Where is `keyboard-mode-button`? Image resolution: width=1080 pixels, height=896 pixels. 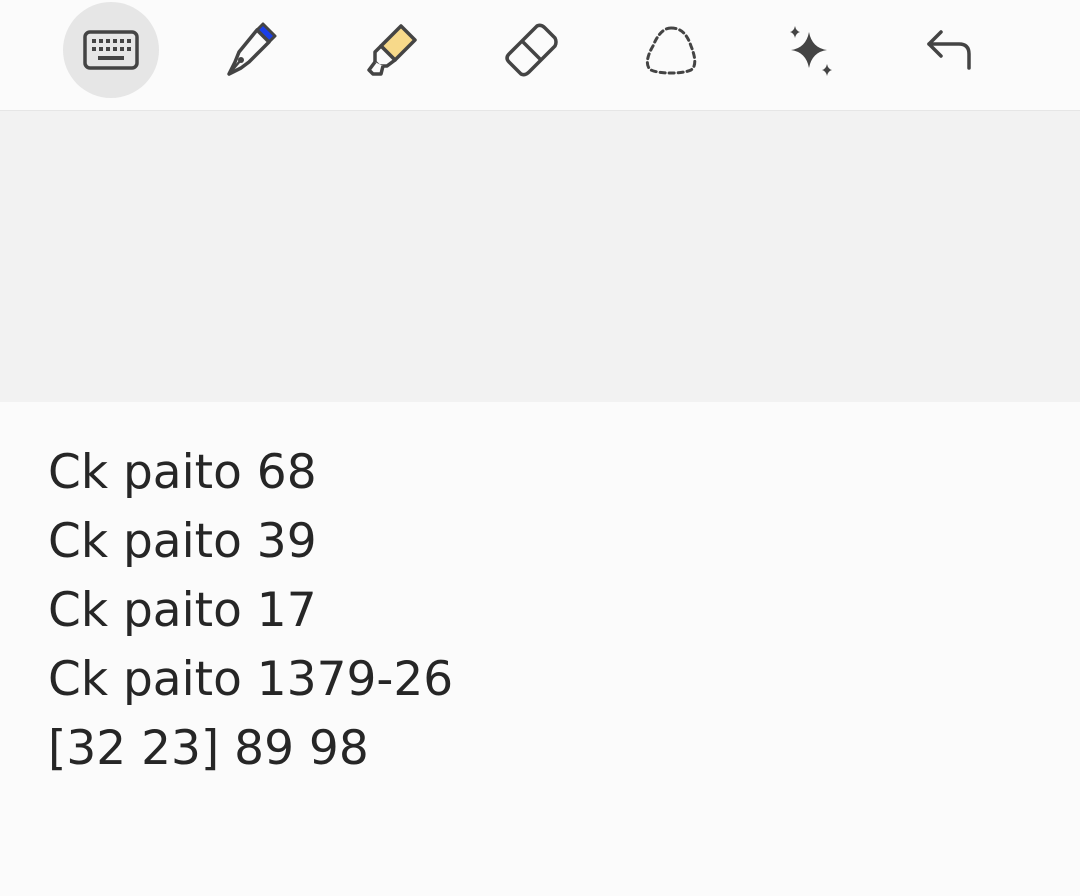 keyboard-mode-button is located at coordinates (111, 50).